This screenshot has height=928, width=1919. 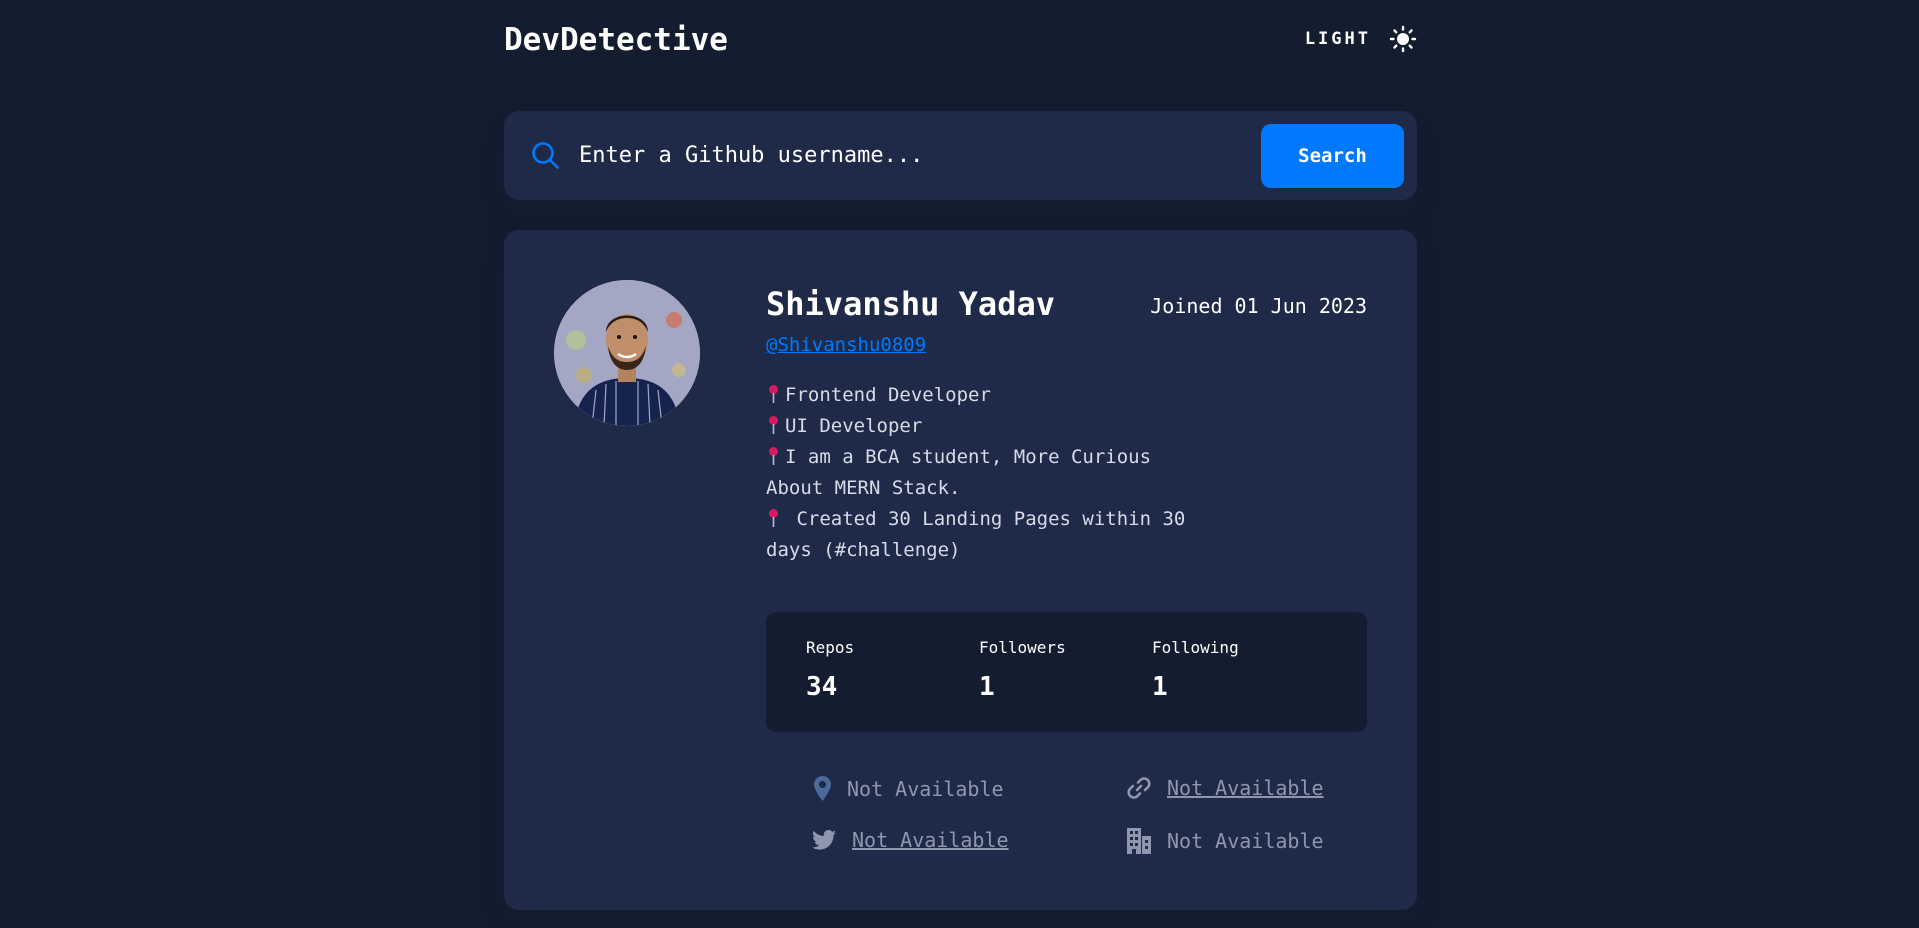 I want to click on profile-stats: Repos 34 Followers 1 Following 1, so click(x=1066, y=672).